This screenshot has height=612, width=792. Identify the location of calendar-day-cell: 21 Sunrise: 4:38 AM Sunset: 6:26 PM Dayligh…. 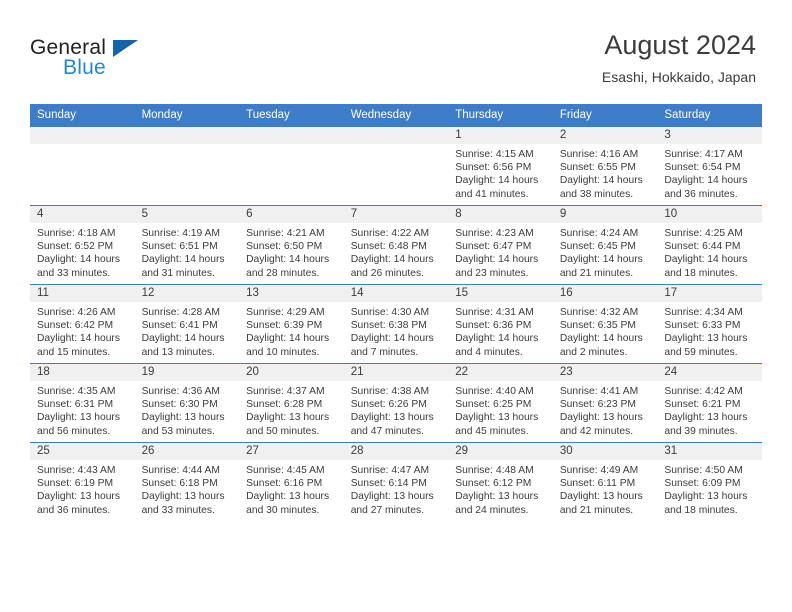
(396, 403).